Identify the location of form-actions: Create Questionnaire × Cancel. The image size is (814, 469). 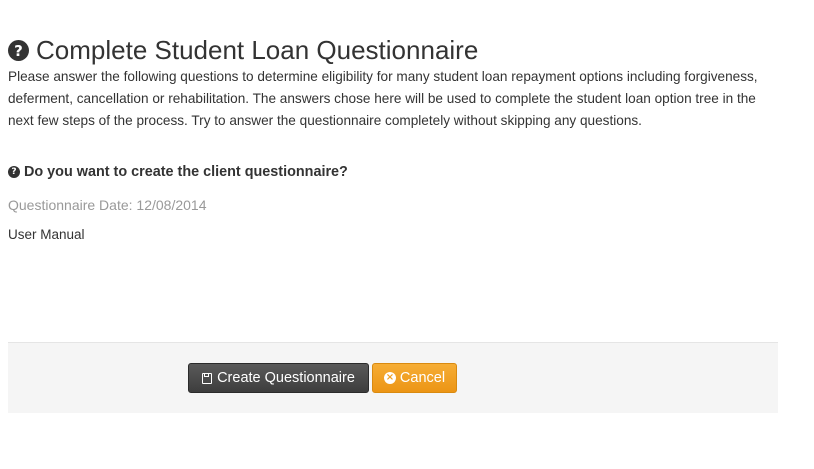
(393, 377).